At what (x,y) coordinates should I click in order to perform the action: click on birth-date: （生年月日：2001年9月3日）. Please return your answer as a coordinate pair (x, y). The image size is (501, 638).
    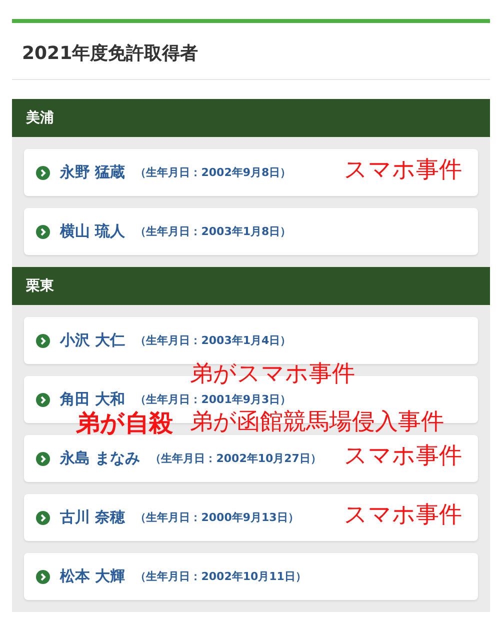
    Looking at the image, I should click on (213, 399).